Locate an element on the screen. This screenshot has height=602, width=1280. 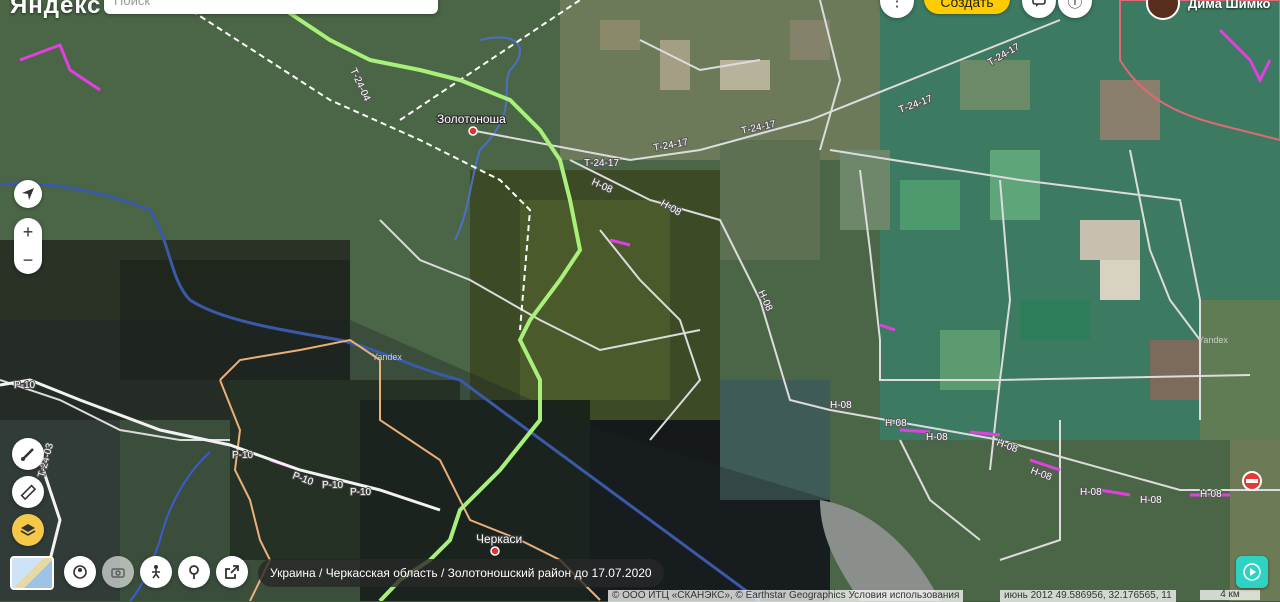
photo-button is located at coordinates (118, 572).